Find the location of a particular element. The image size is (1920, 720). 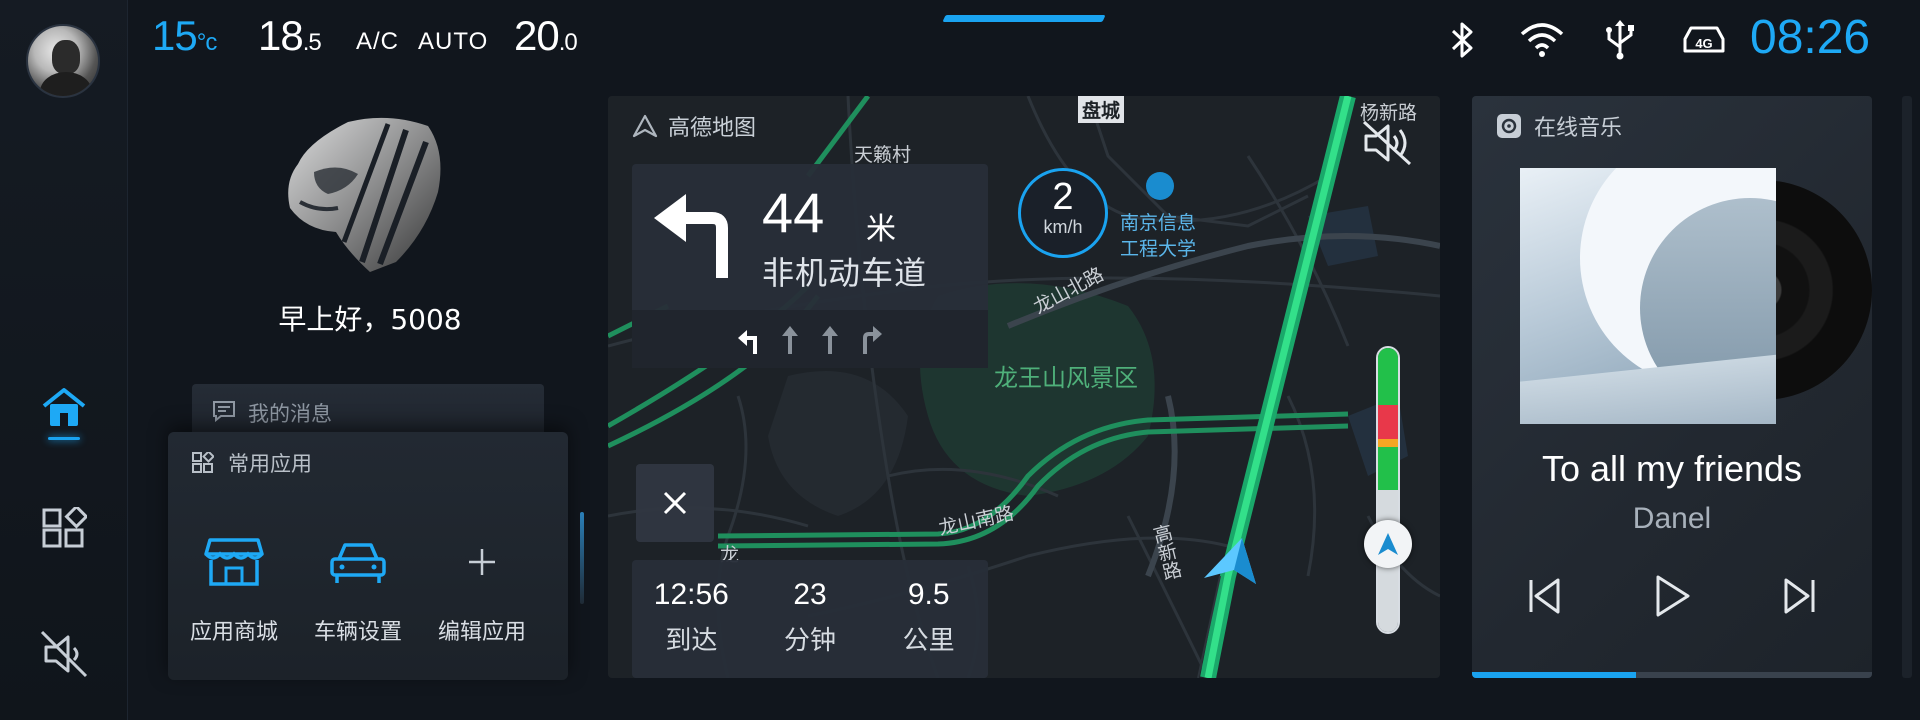

outside-temperature: 15°c is located at coordinates (184, 35).